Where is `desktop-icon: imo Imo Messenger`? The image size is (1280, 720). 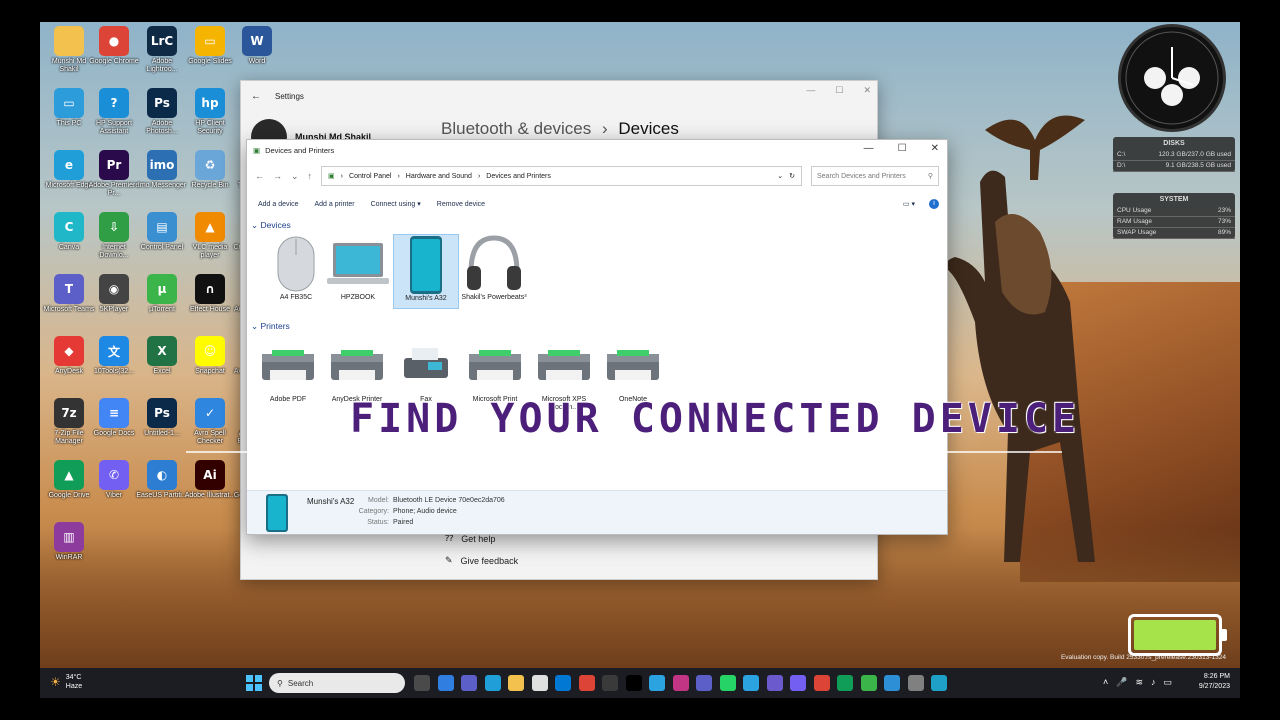 desktop-icon: imo Imo Messenger is located at coordinates (162, 170).